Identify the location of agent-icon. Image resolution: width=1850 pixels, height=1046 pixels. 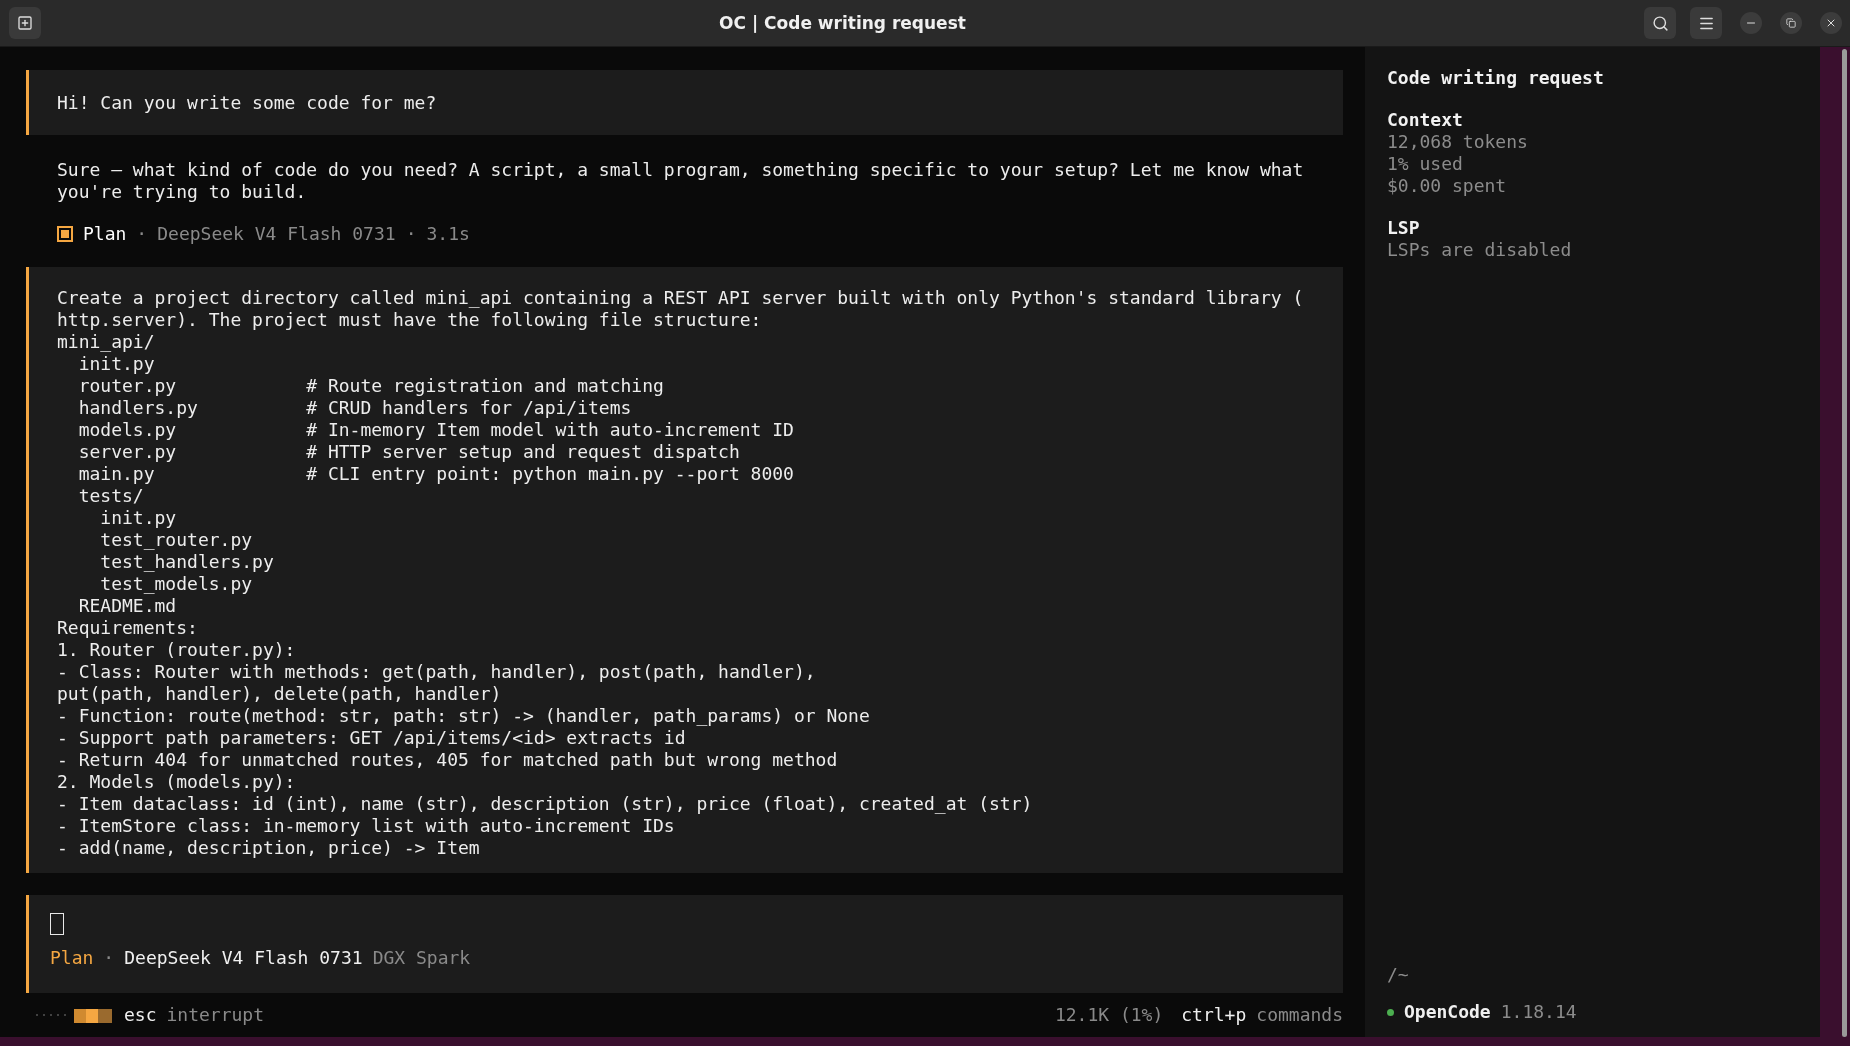
(65, 234).